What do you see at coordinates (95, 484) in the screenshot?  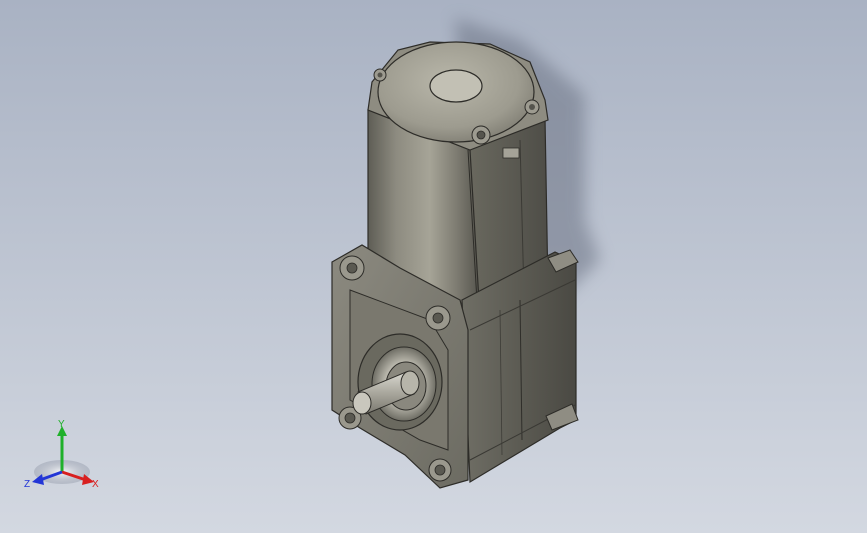 I see `x-axis-label: X` at bounding box center [95, 484].